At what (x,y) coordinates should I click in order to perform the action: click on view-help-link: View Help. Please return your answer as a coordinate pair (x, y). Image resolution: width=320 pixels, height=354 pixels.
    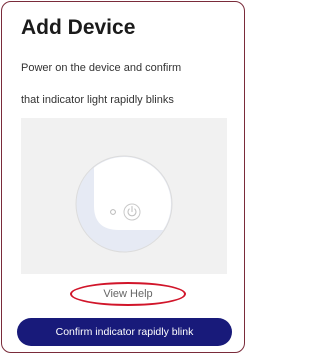
    Looking at the image, I should click on (128, 294).